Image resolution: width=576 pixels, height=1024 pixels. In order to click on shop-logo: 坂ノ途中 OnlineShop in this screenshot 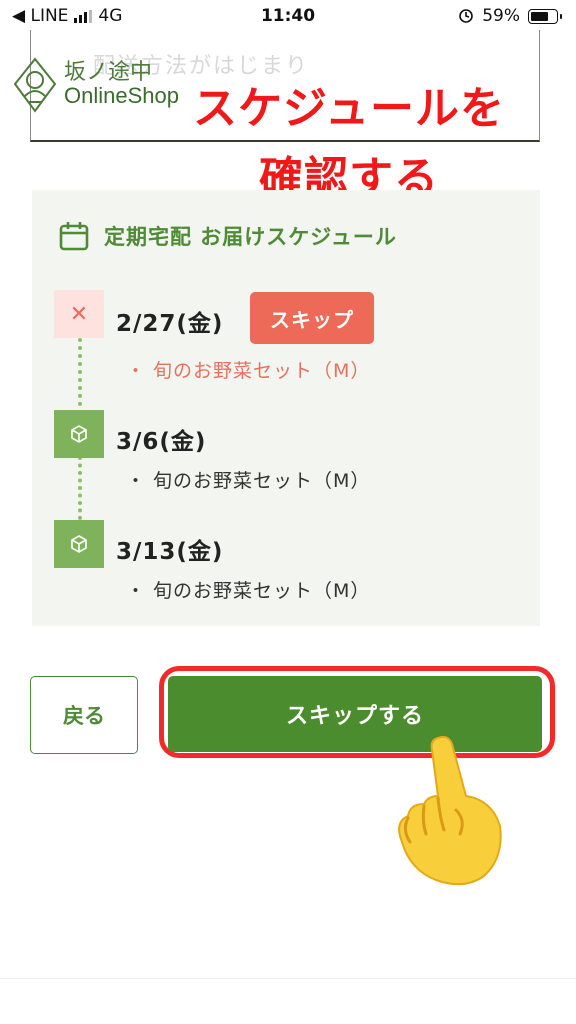, I will do `click(95, 85)`.